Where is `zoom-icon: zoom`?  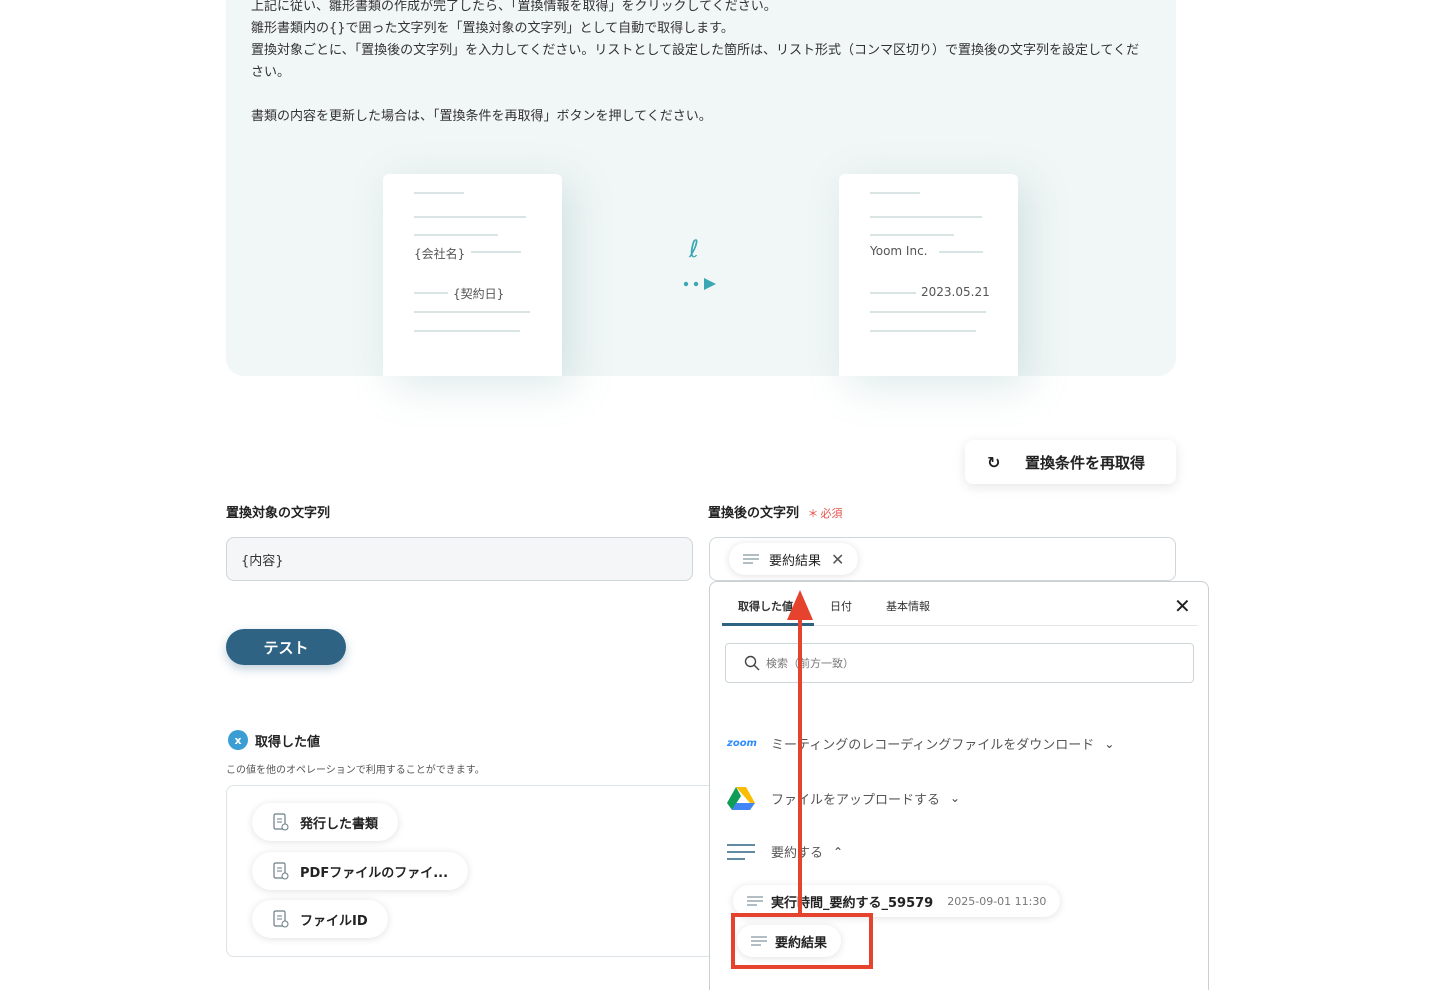
zoom-icon: zoom is located at coordinates (742, 743).